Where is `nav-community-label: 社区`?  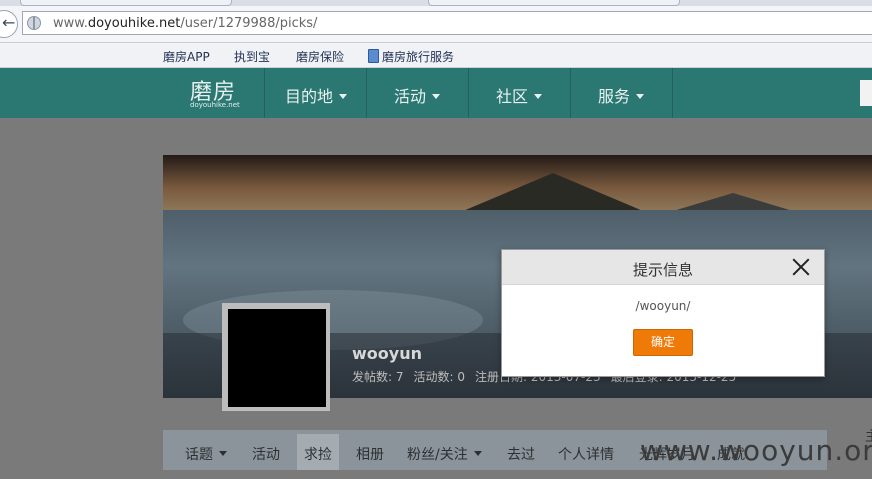 nav-community-label: 社区 is located at coordinates (512, 96).